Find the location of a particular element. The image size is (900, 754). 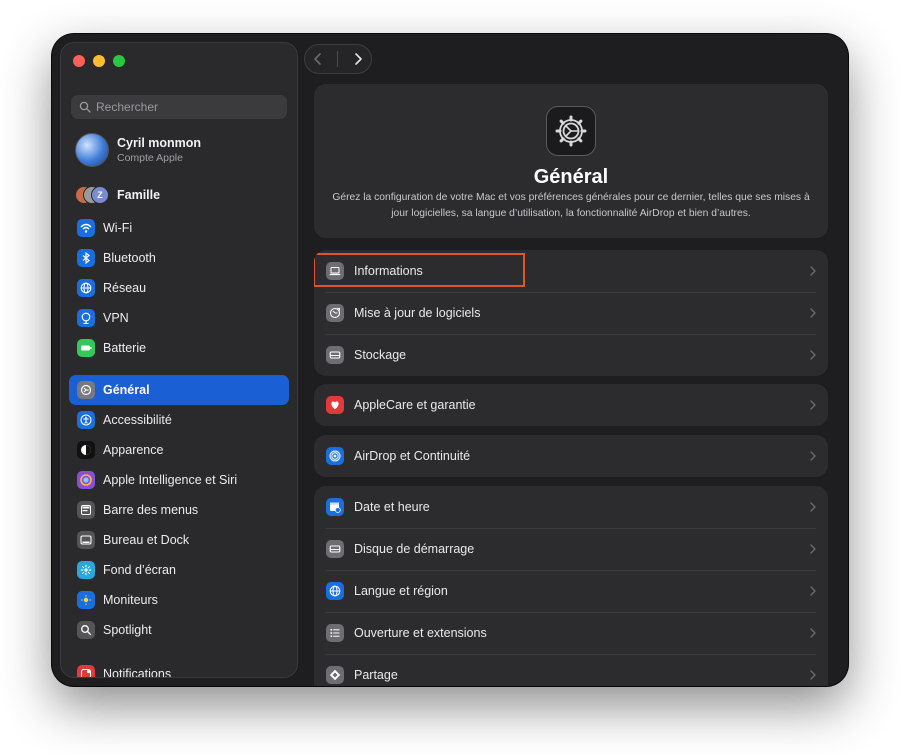

settings-row-informations: Informations is located at coordinates (571, 271).